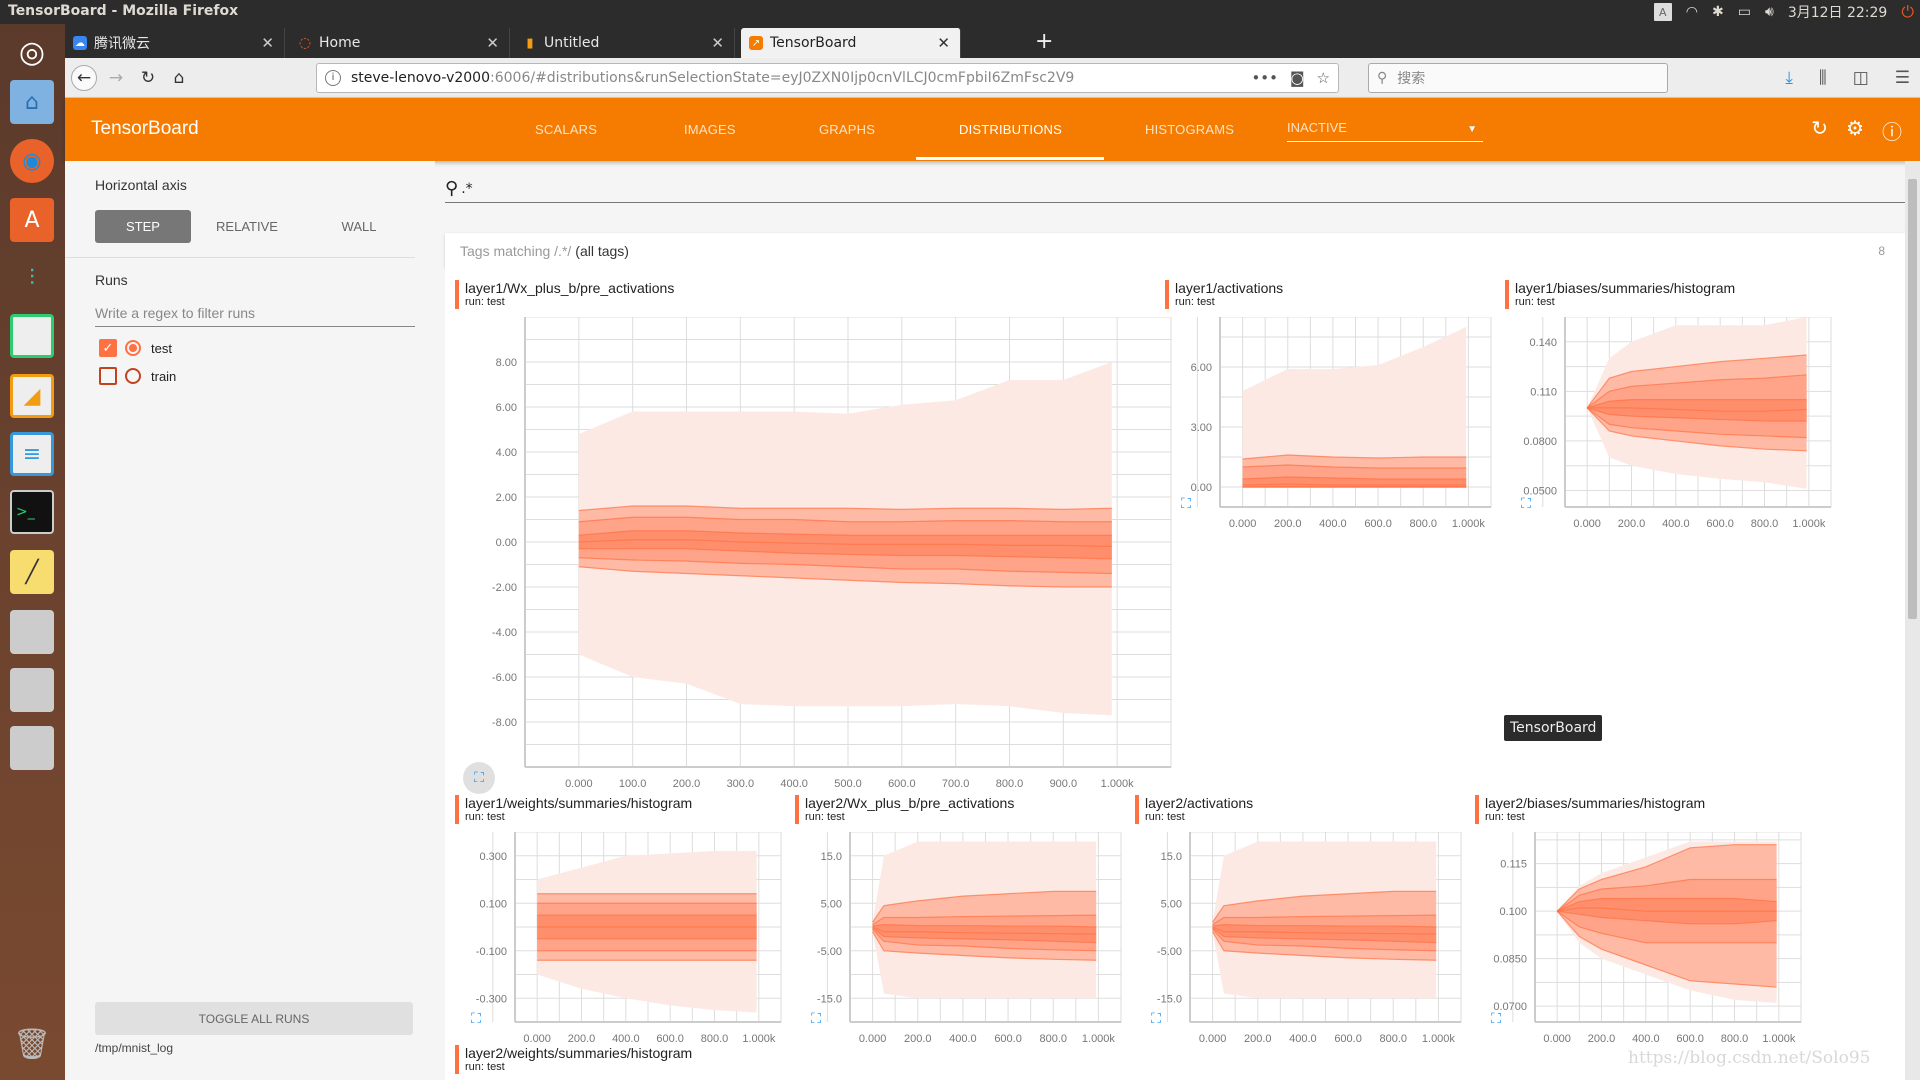 This screenshot has width=1920, height=1080. I want to click on bluetooth-icon: ✱, so click(1718, 12).